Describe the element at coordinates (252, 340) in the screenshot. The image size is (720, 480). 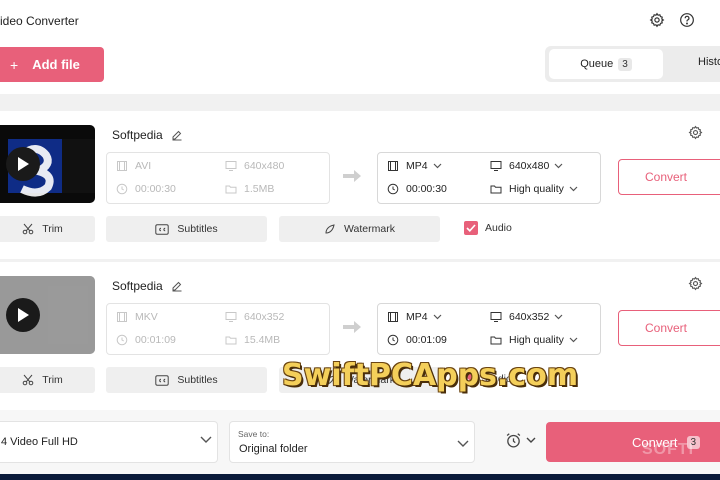
I see `source-size: 15.4MB` at that location.